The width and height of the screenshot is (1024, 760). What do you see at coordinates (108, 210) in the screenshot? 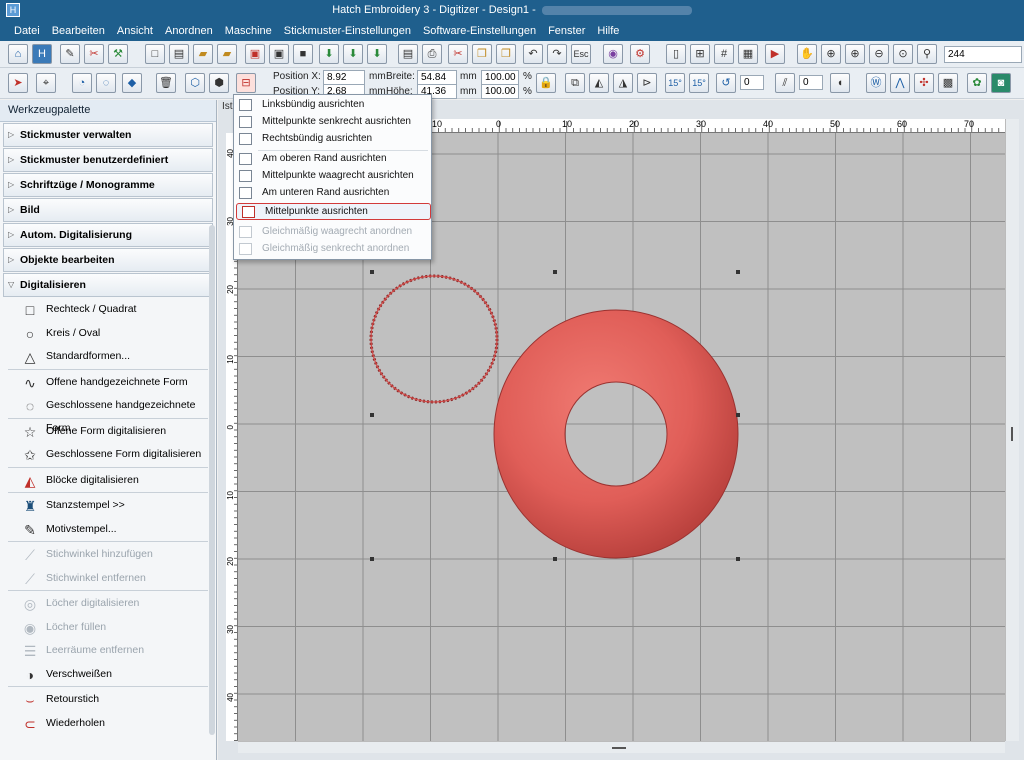
I see `section-bild: Bild` at bounding box center [108, 210].